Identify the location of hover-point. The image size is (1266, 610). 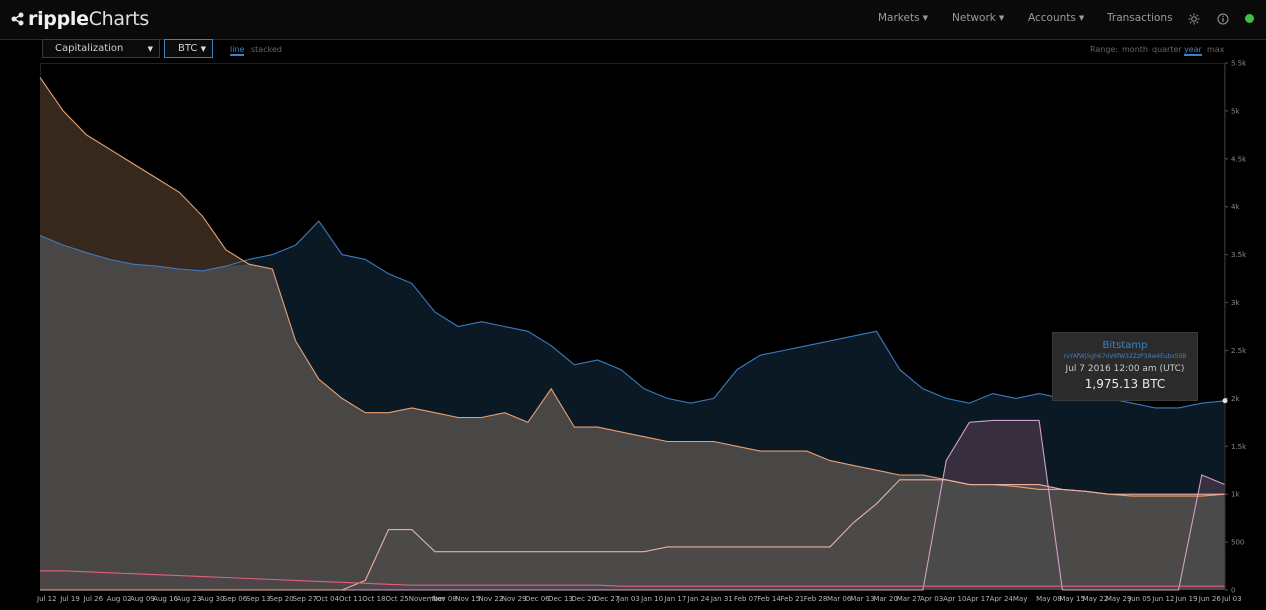
(1225, 401).